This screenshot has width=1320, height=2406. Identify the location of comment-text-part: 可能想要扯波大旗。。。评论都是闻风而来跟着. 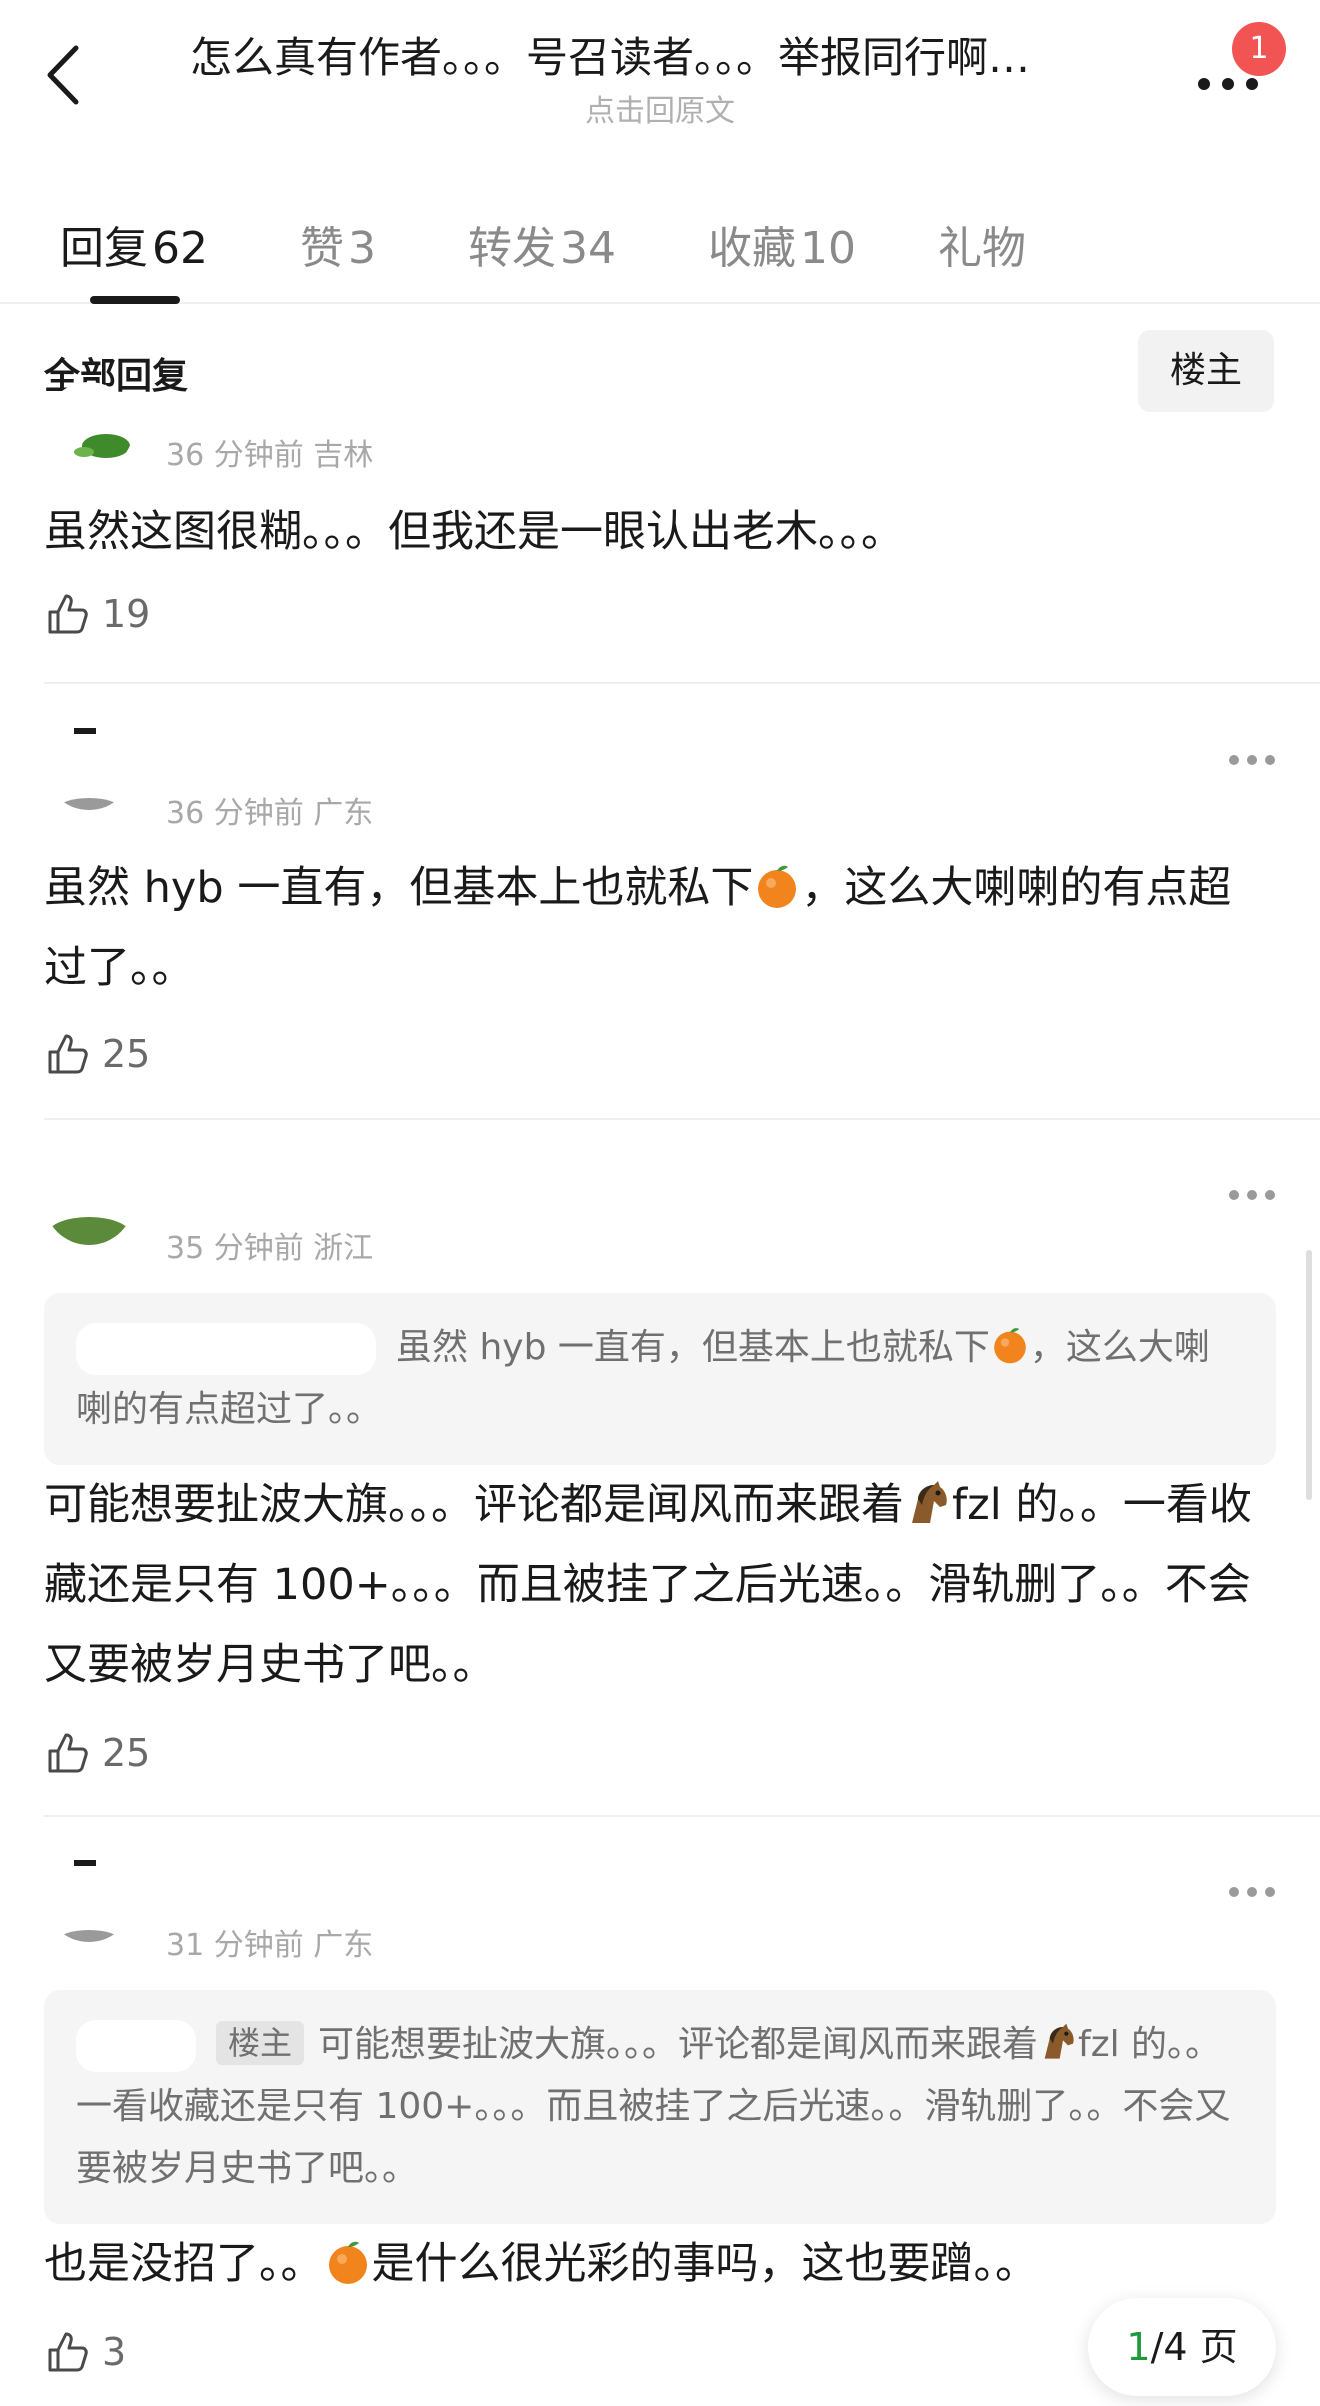
(474, 1505).